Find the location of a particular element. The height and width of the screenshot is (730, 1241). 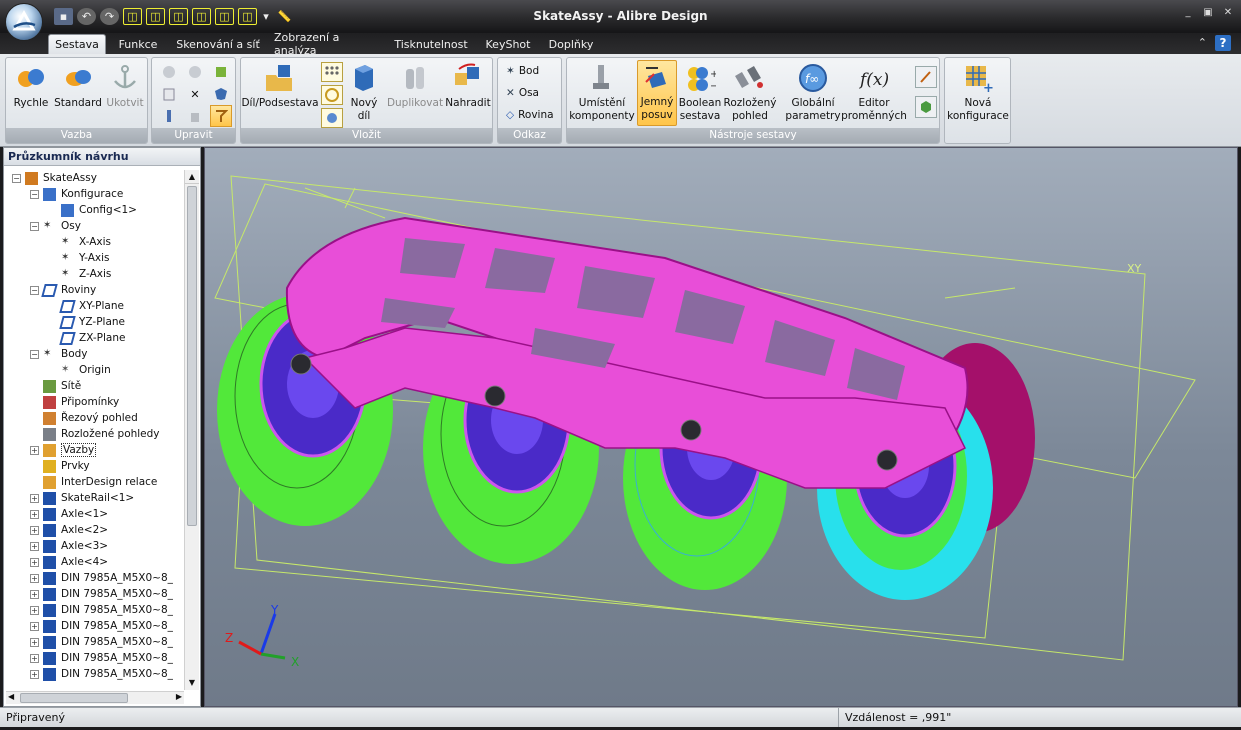

rozlozeny-pohled-button: Rozložený pohled is located at coordinates (750, 92).